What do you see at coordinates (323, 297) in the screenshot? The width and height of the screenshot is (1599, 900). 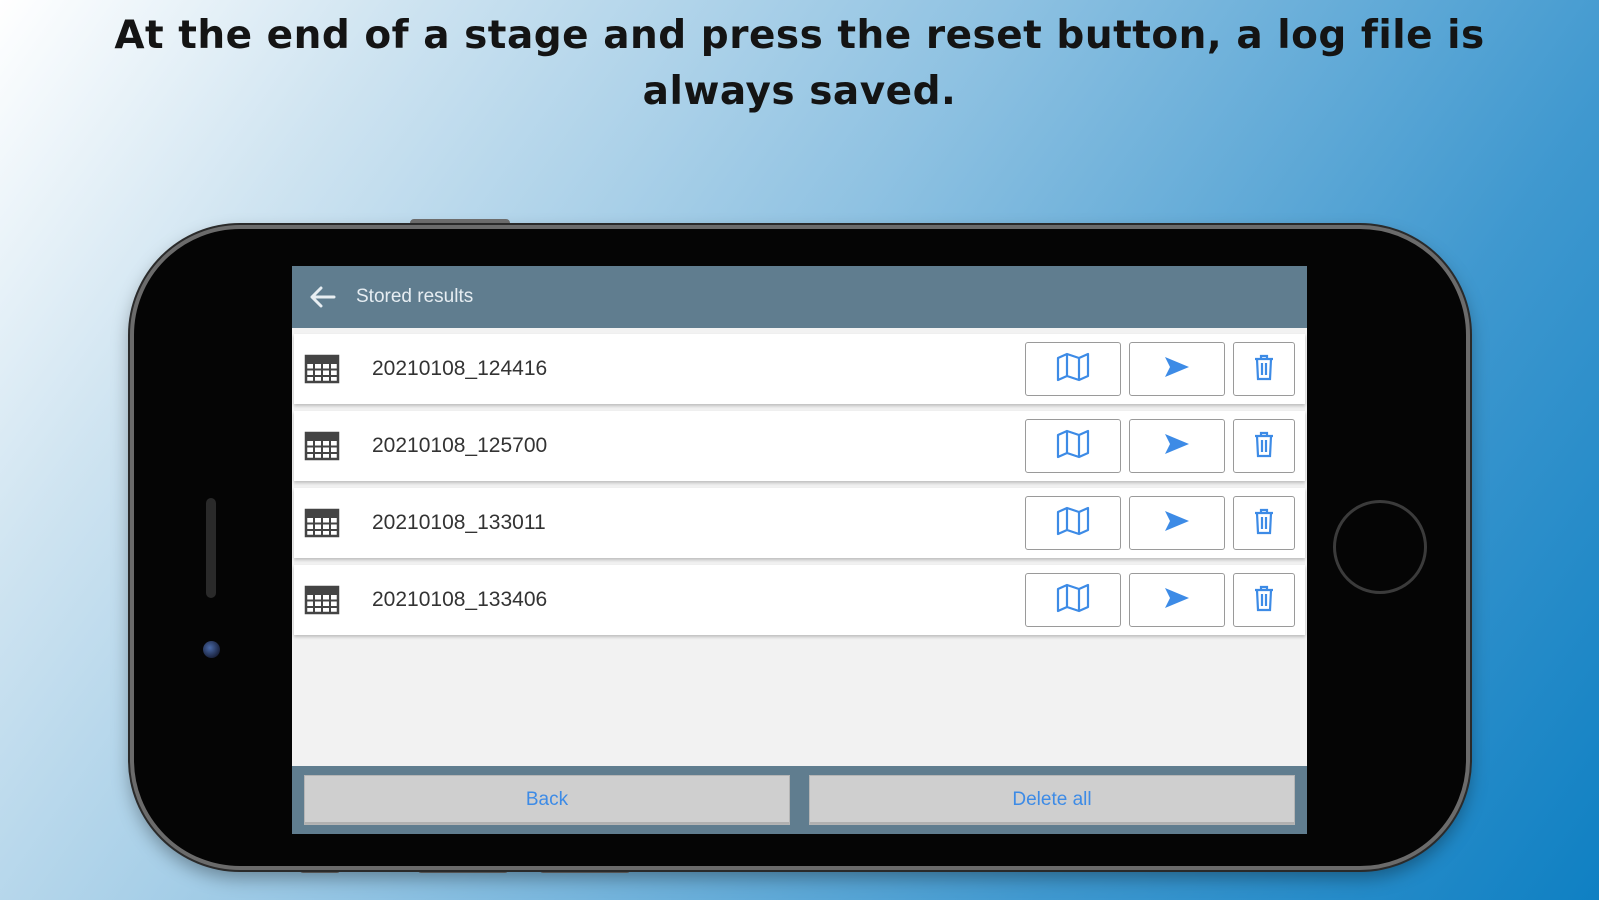 I see `arrow-left-icon` at bounding box center [323, 297].